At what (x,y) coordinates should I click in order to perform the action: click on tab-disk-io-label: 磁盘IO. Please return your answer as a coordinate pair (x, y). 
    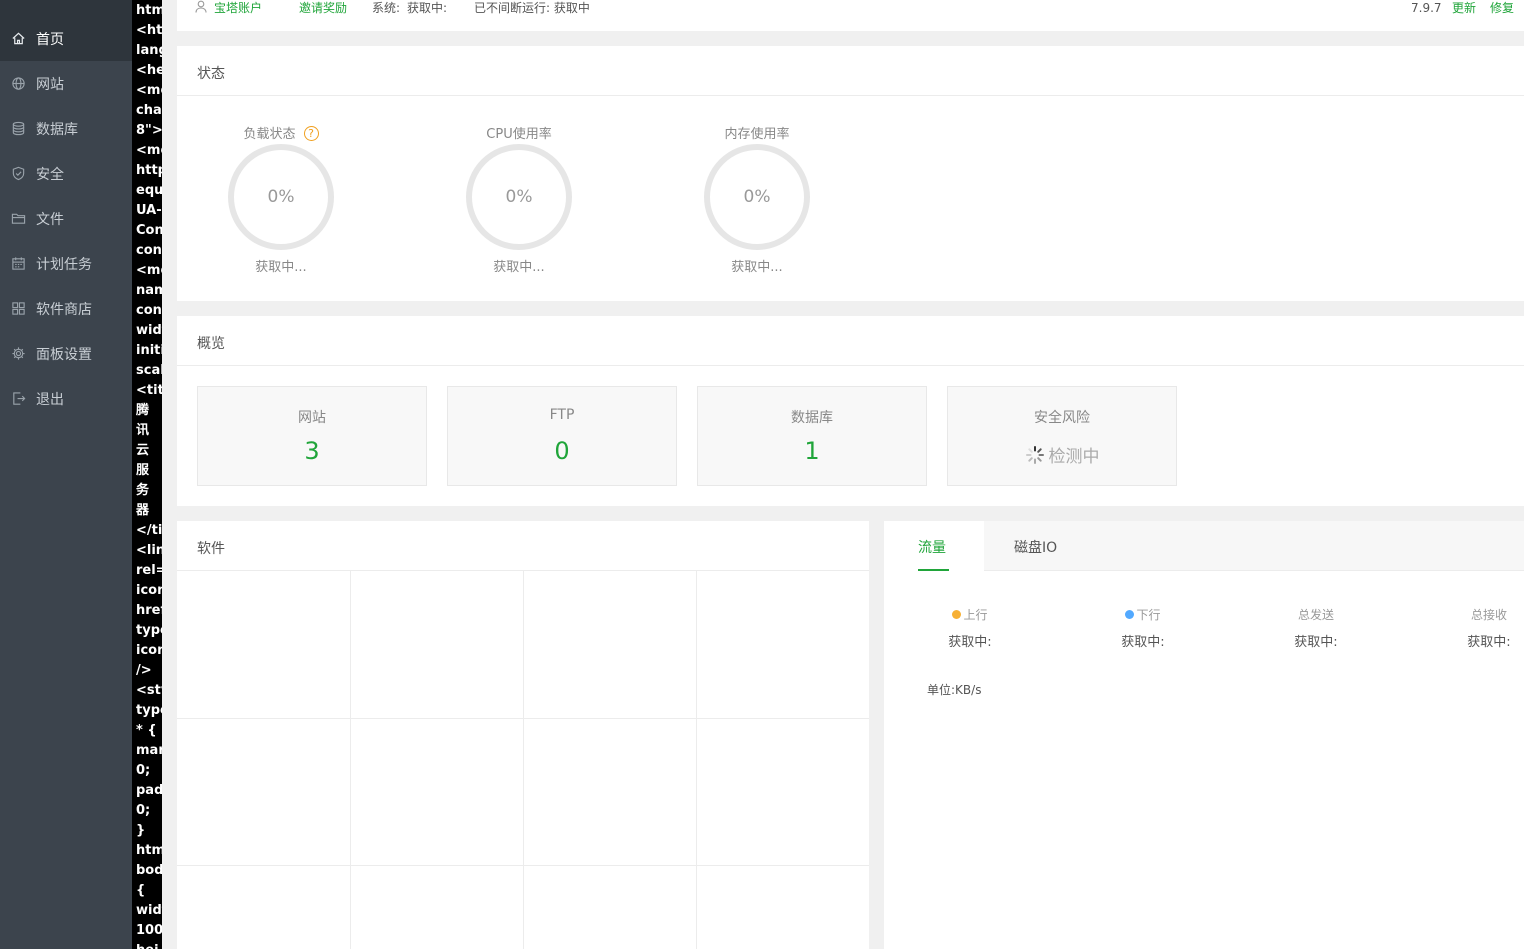
    Looking at the image, I should click on (1035, 547).